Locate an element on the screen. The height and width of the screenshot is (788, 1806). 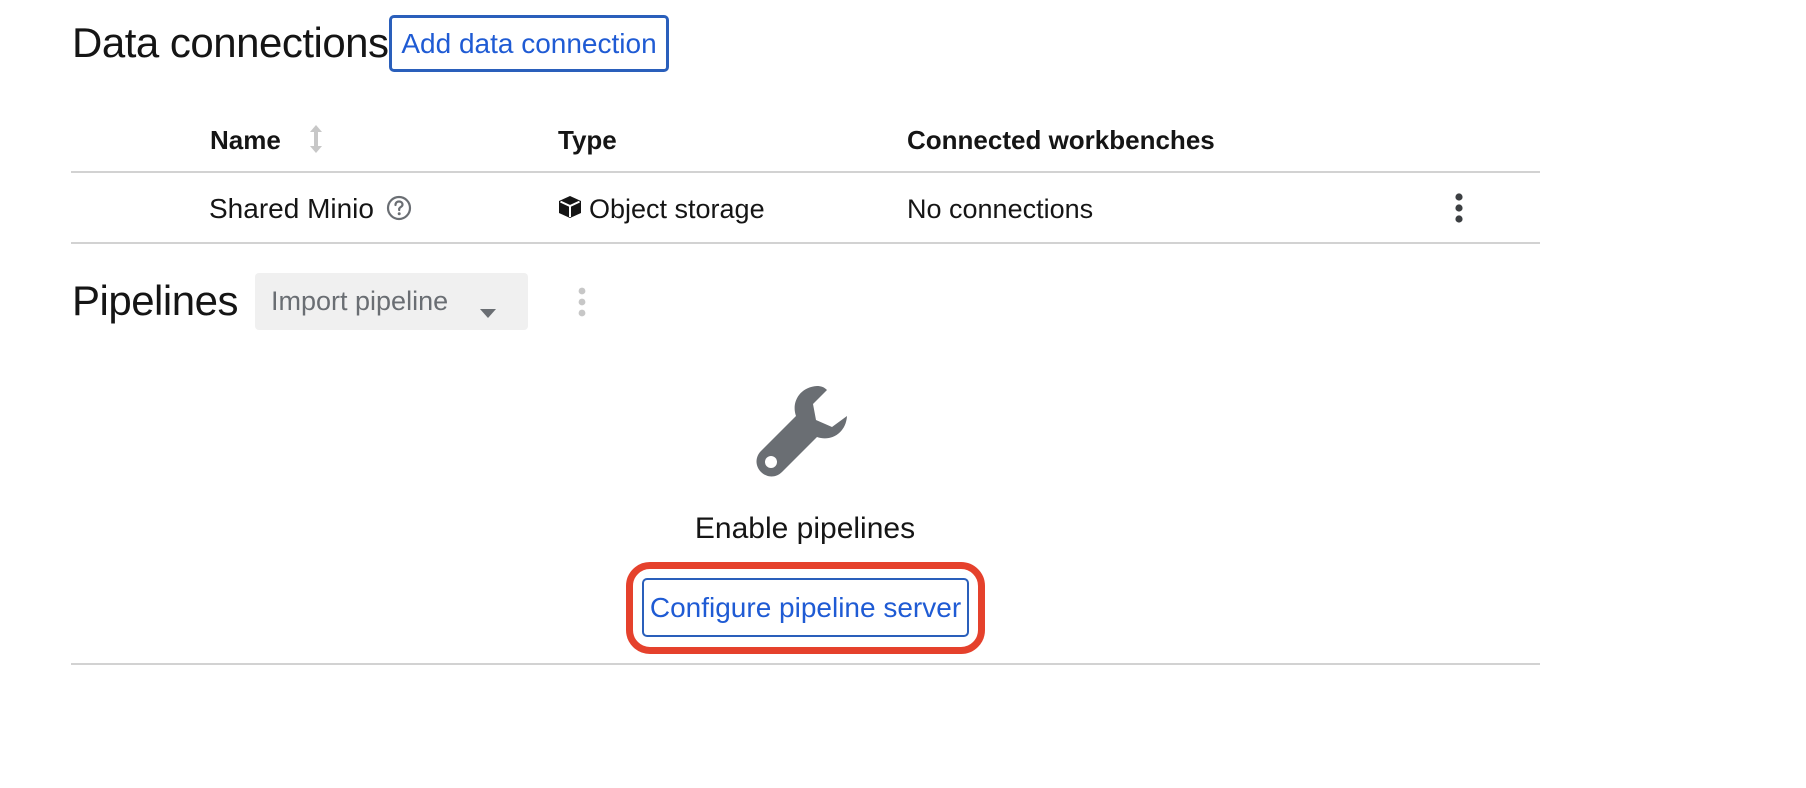
empty-state-title: Enable pipelines is located at coordinates (805, 528).